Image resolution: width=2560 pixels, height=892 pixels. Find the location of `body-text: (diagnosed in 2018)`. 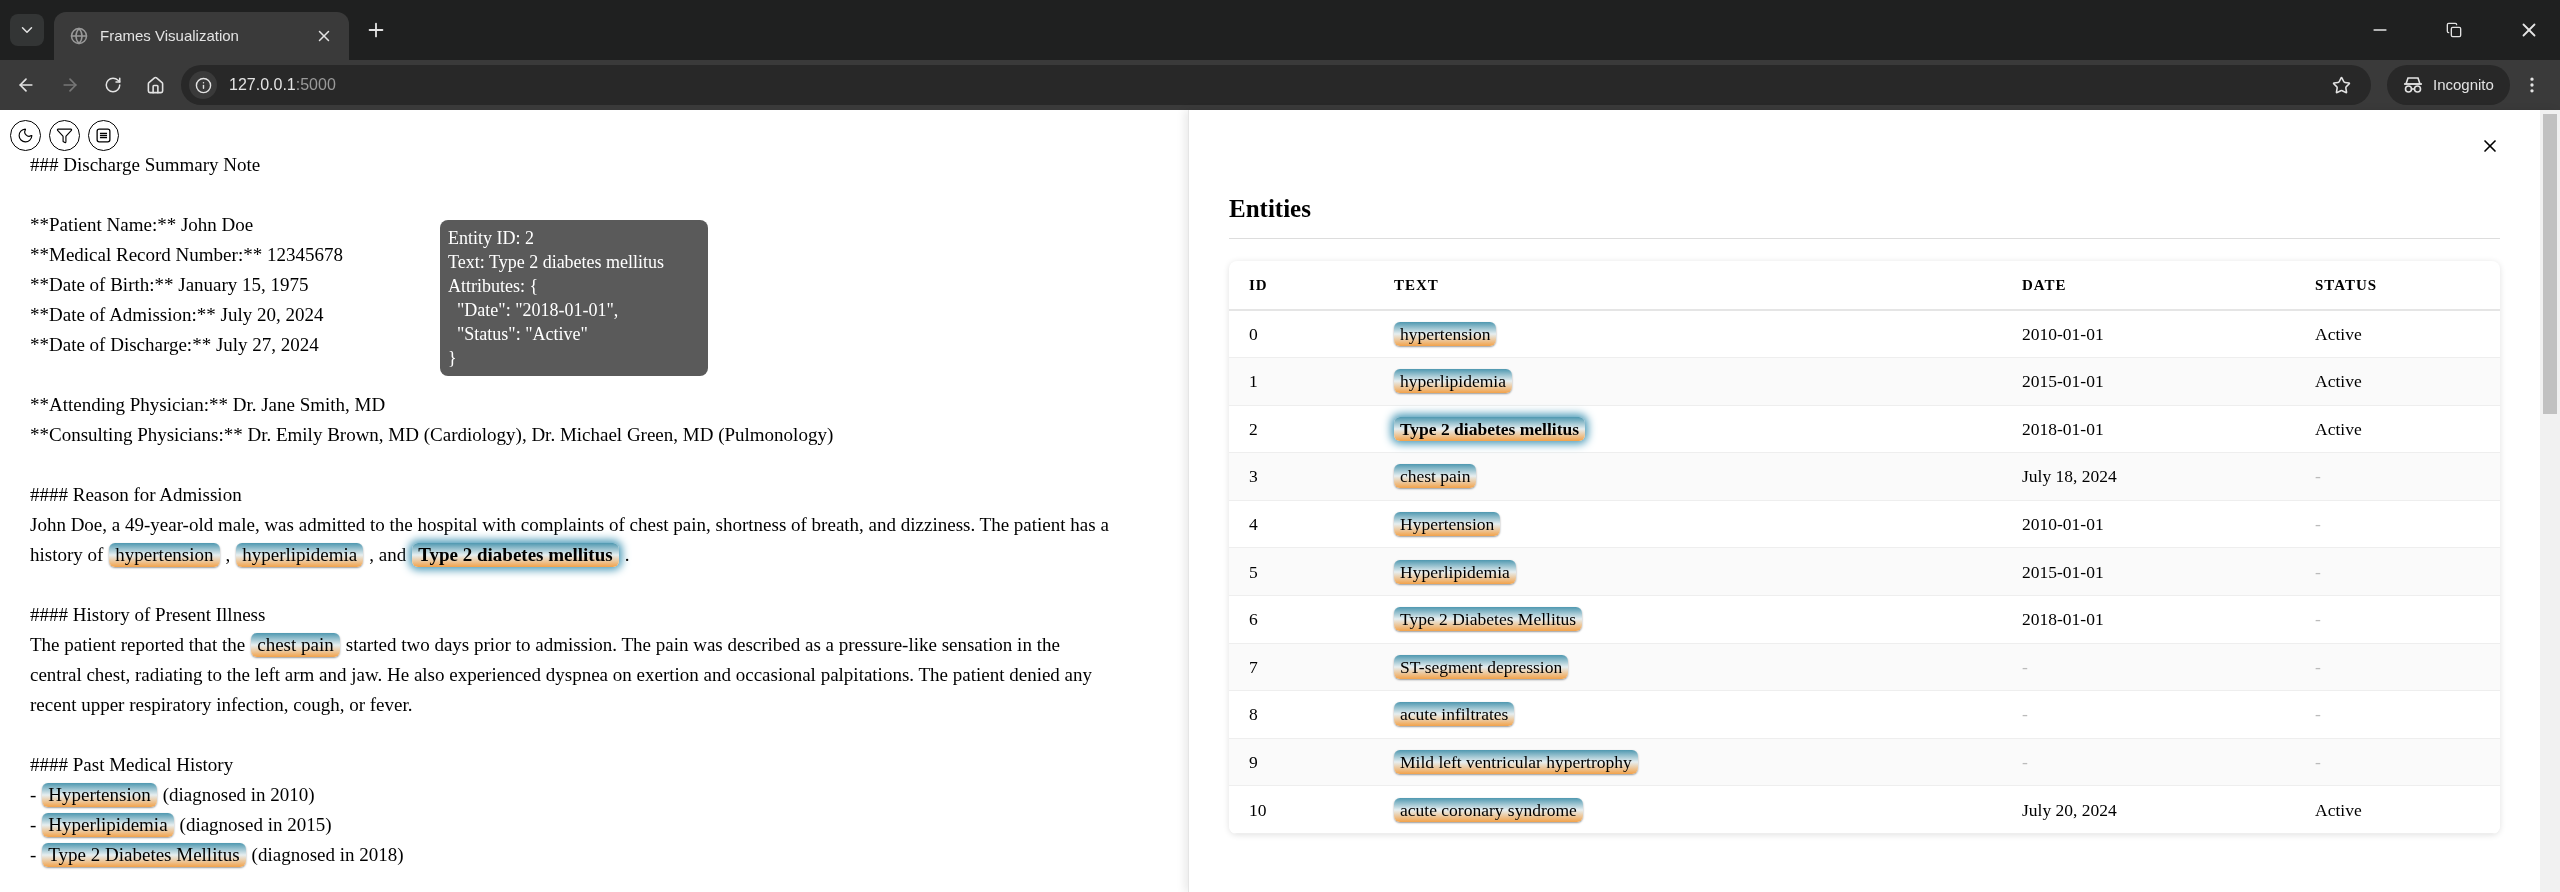

body-text: (diagnosed in 2018) is located at coordinates (327, 854).